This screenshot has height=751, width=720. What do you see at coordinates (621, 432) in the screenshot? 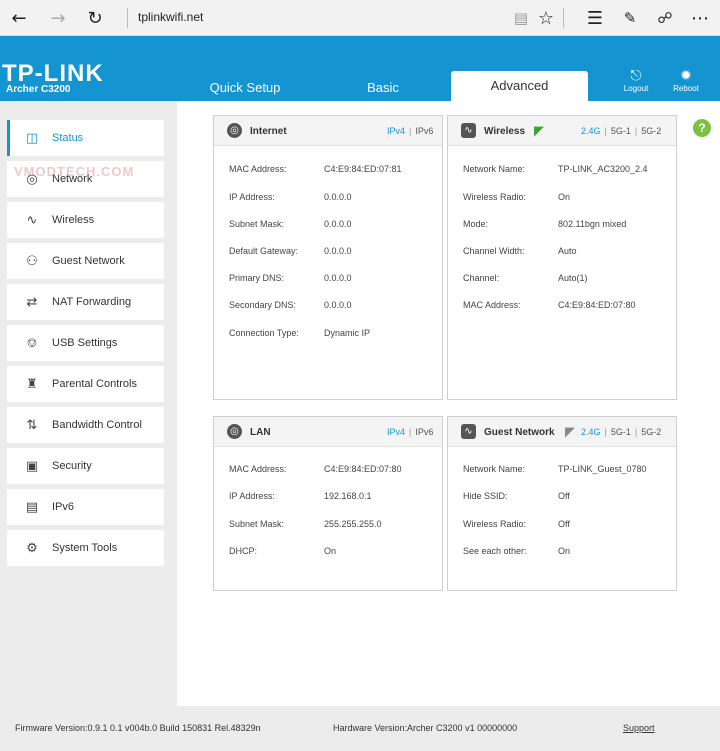
I see `guest-5g1-tab: 5G-1` at bounding box center [621, 432].